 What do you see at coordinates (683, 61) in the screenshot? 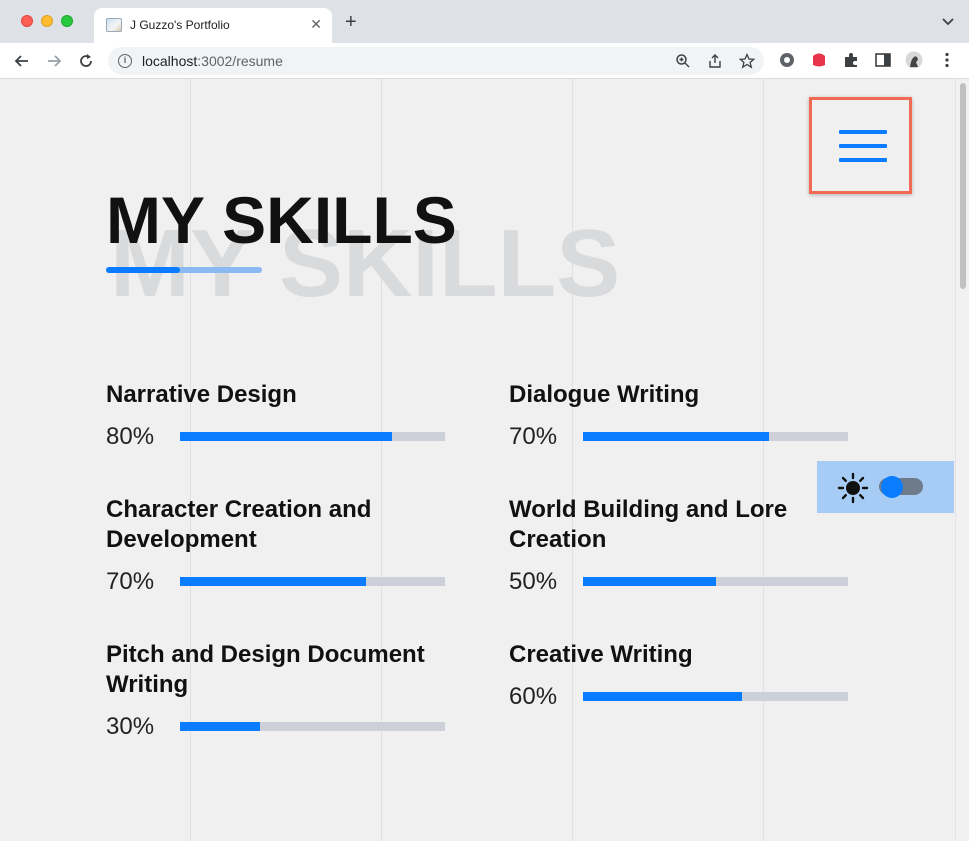
I see `zoom-icon` at bounding box center [683, 61].